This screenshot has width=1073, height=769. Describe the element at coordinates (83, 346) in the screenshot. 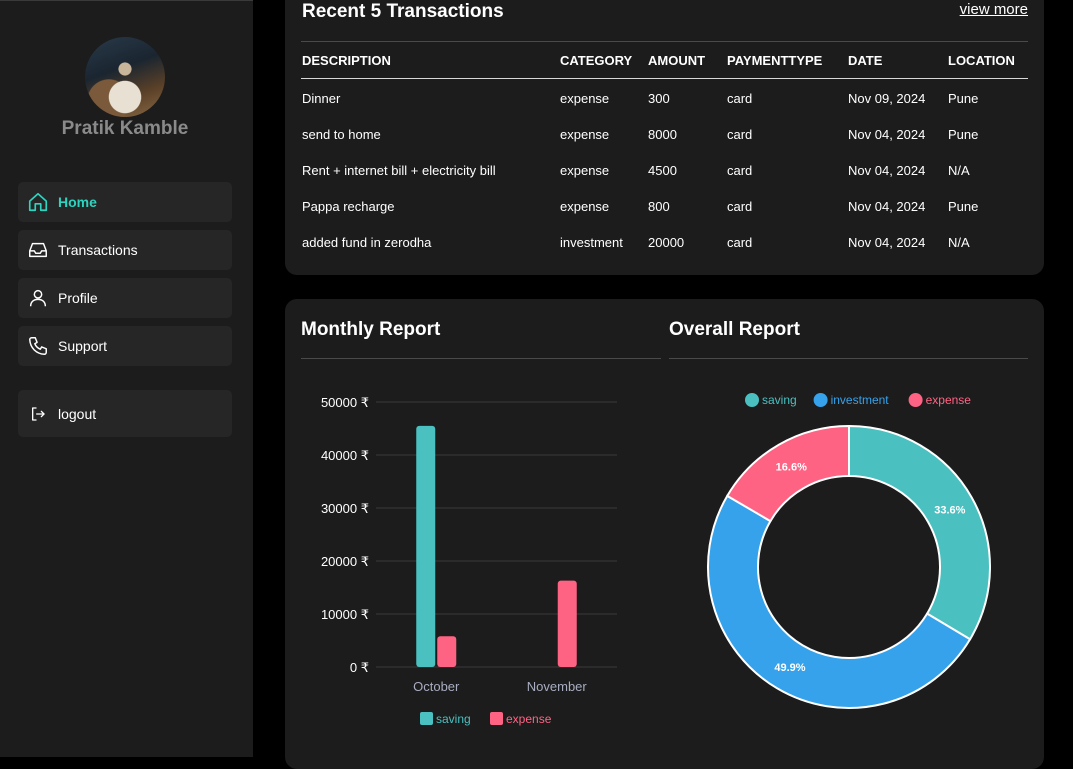

I see `sidebar-item-label: Support` at that location.